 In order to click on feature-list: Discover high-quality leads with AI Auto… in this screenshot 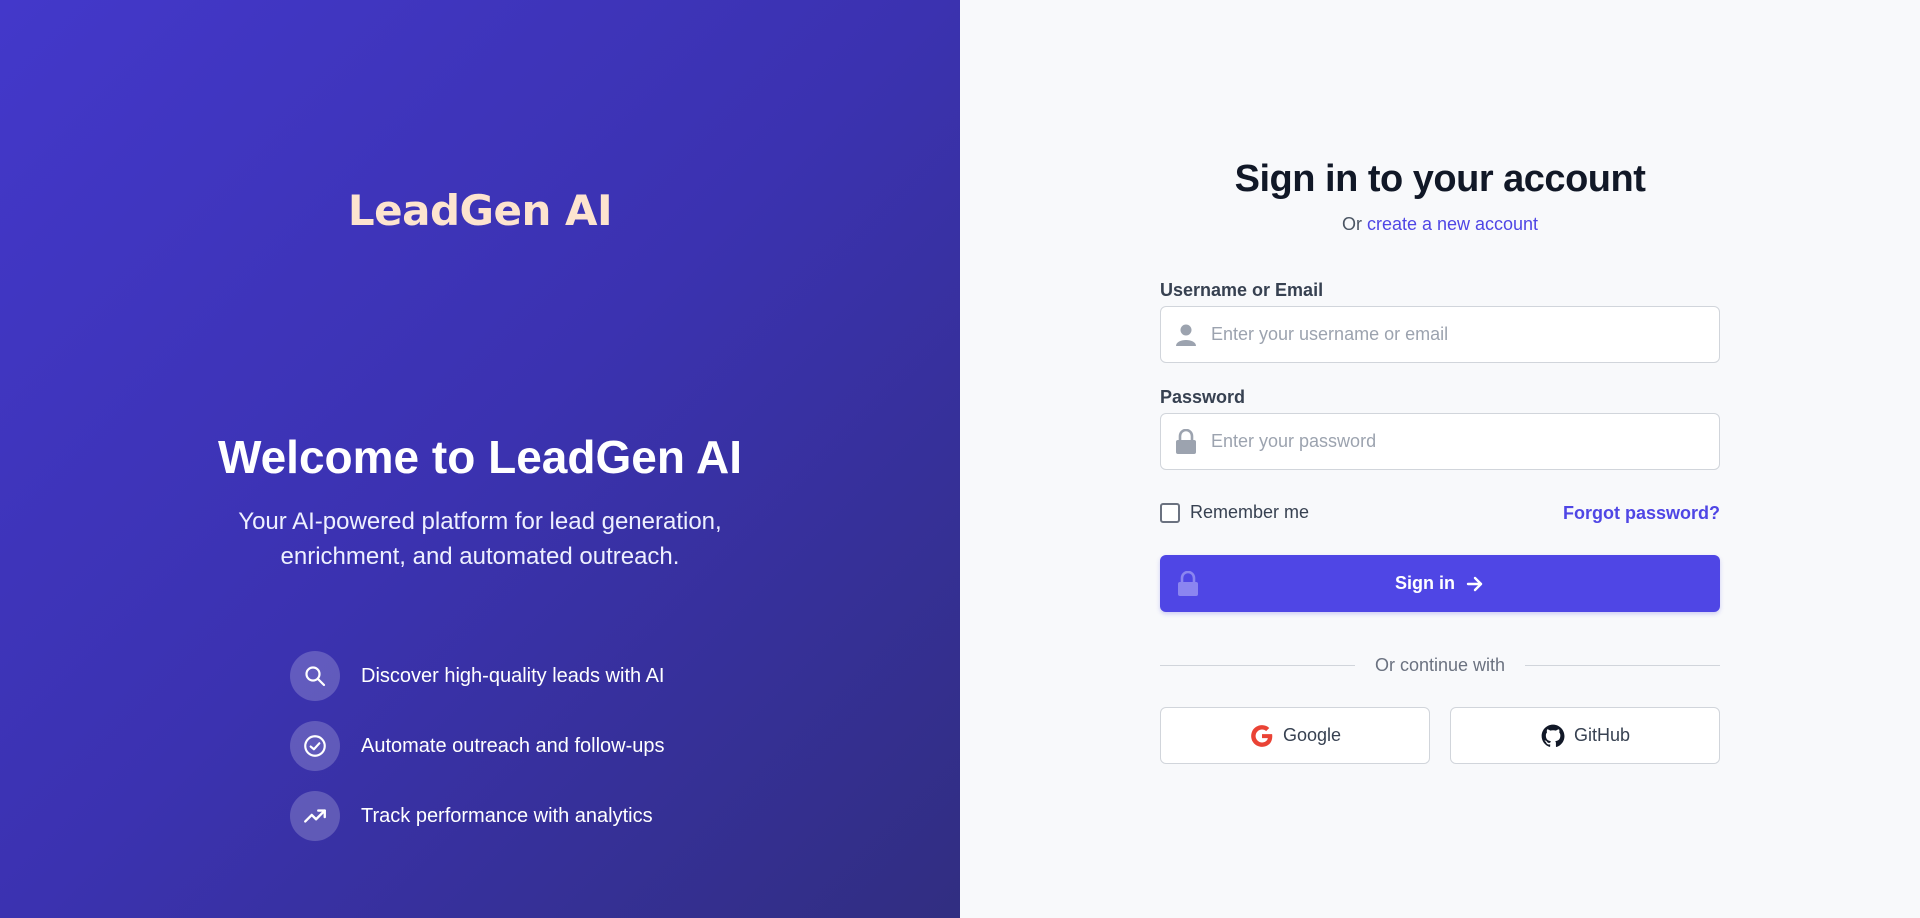, I will do `click(477, 756)`.